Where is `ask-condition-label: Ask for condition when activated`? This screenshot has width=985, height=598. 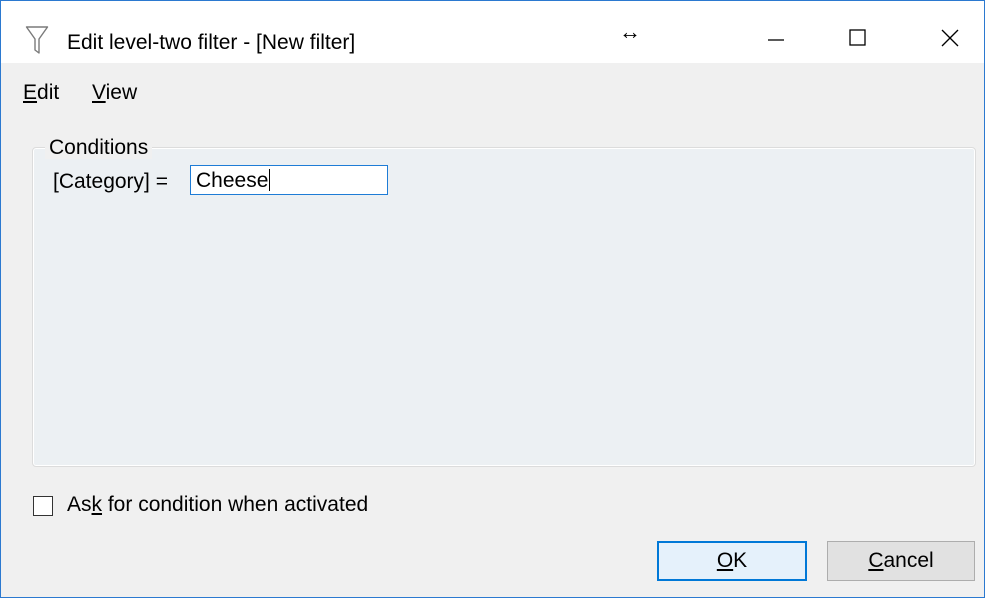 ask-condition-label: Ask for condition when activated is located at coordinates (217, 505).